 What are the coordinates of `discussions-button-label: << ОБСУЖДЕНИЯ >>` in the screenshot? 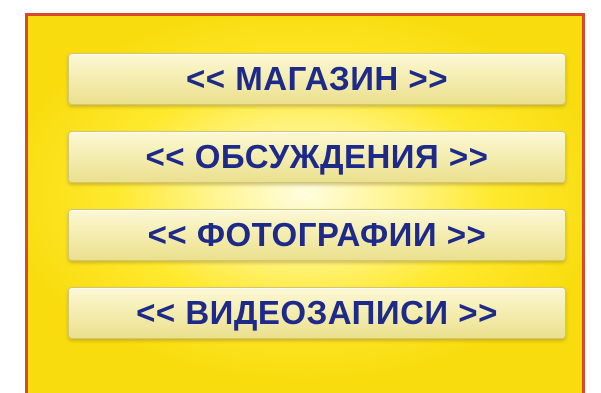 It's located at (317, 156).